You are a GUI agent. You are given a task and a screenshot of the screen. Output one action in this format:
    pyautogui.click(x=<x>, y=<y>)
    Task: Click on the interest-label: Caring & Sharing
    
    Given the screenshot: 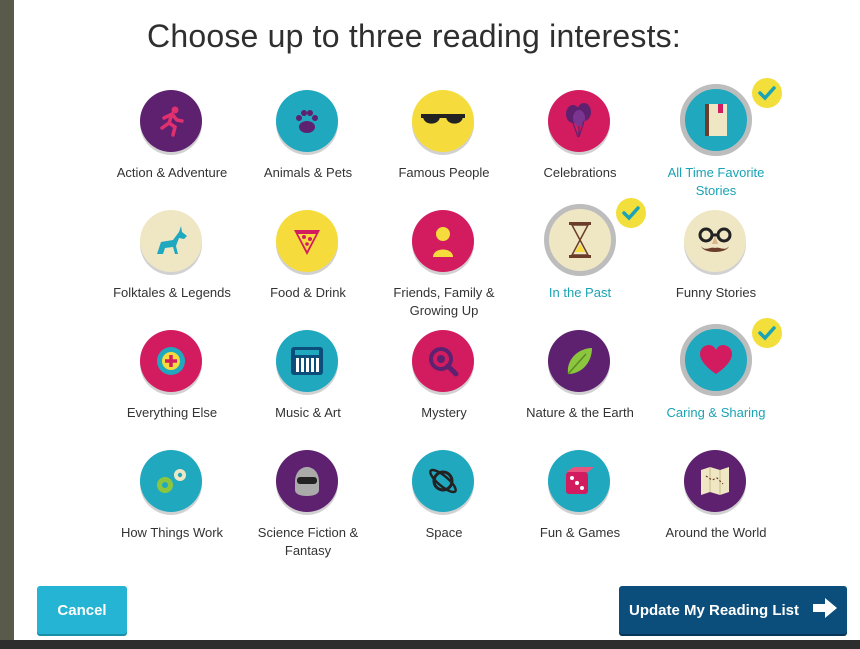 What is the action you would take?
    pyautogui.click(x=716, y=412)
    